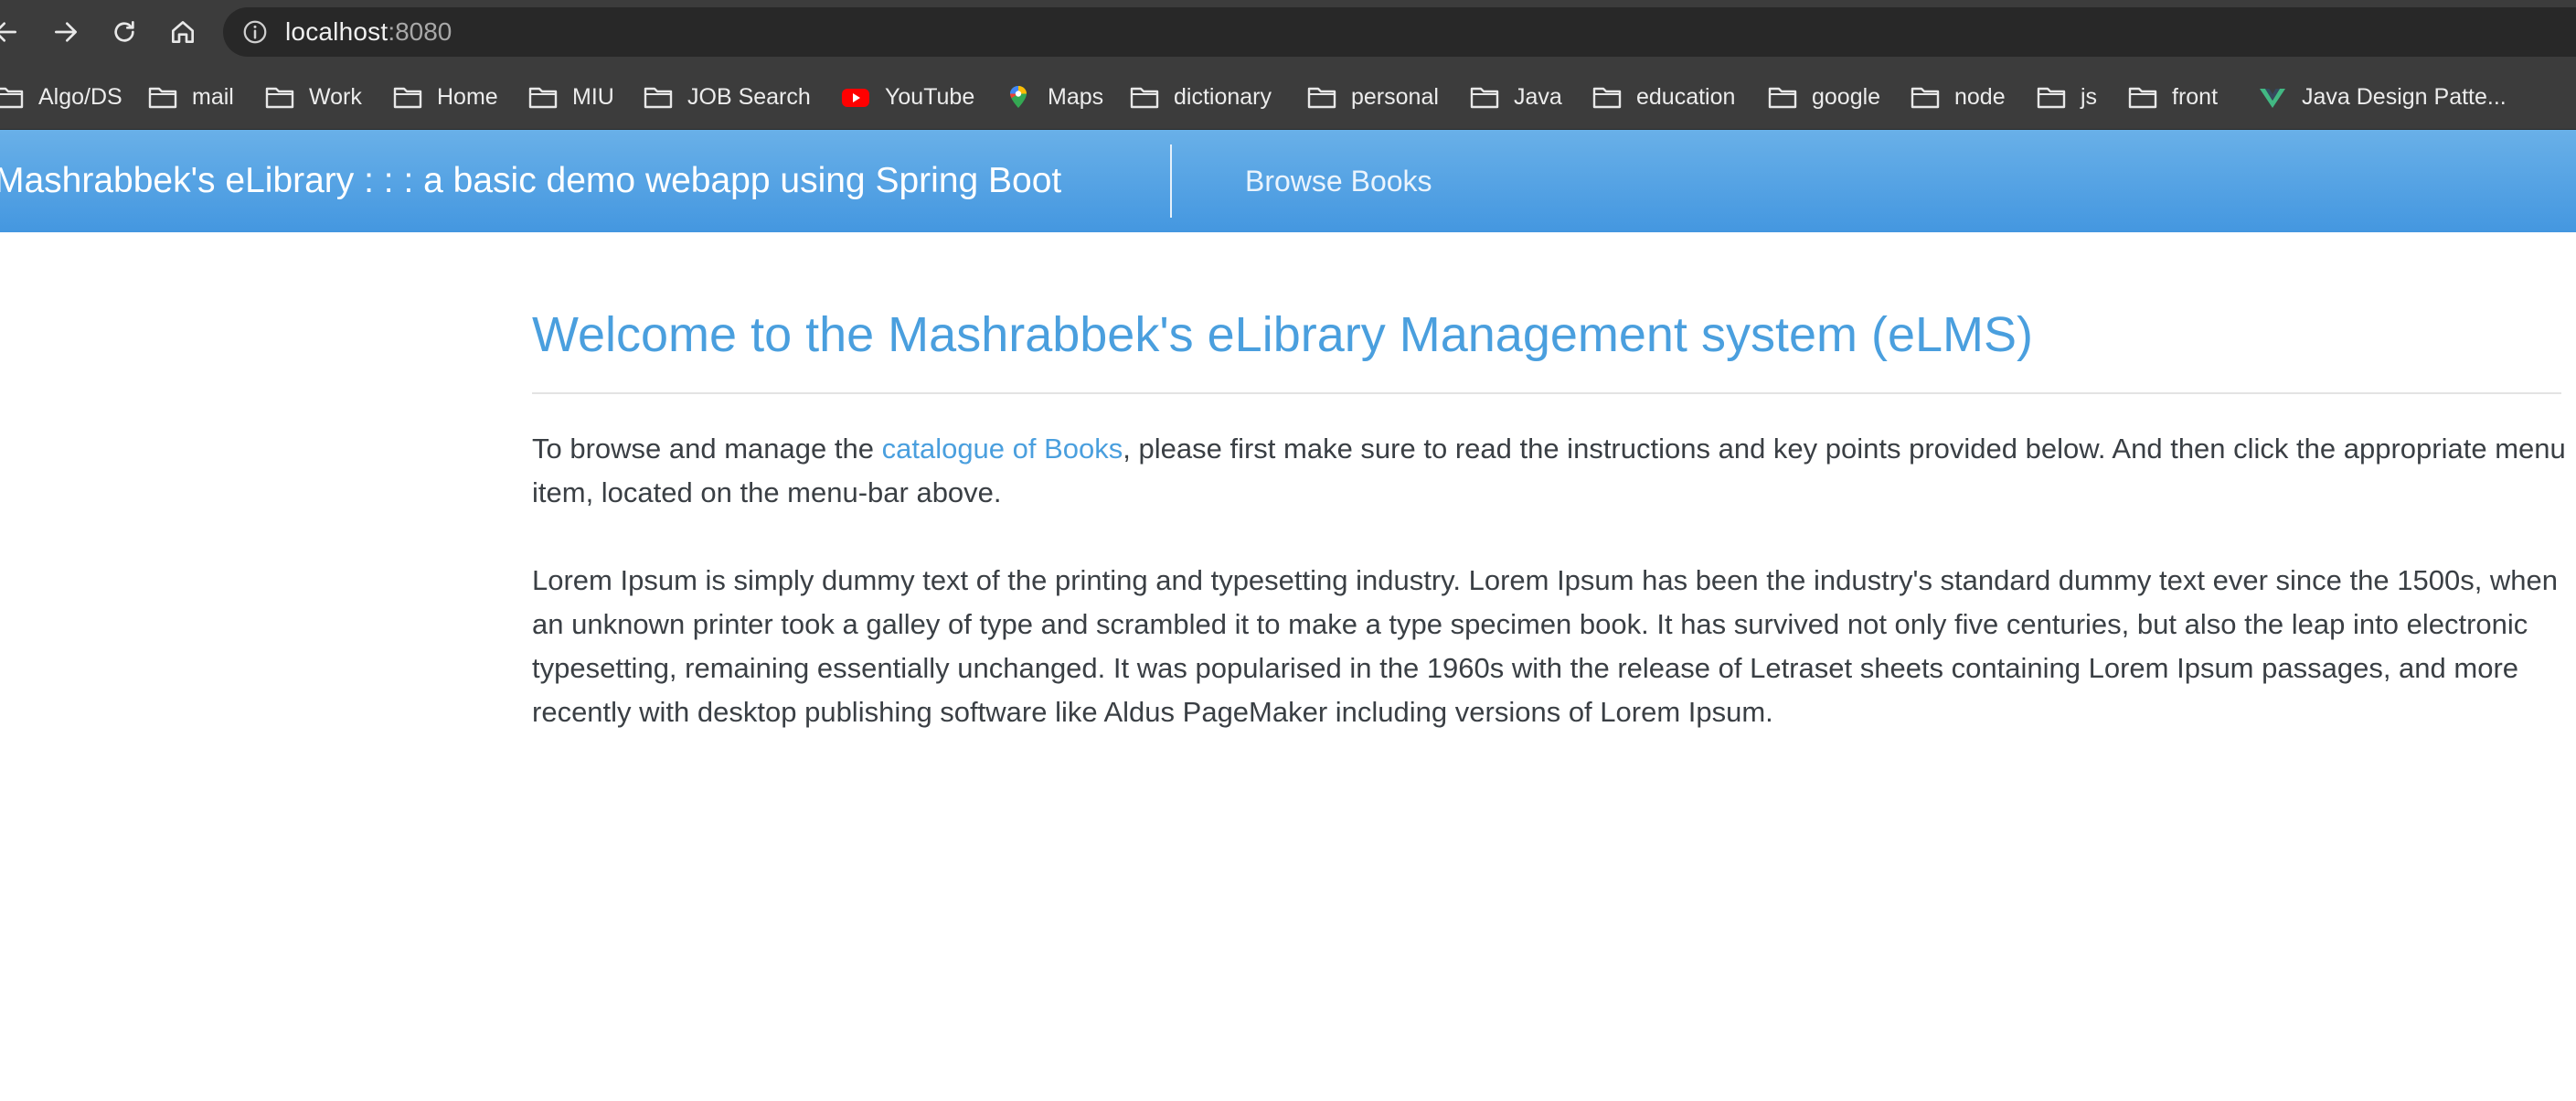 The height and width of the screenshot is (1101, 2576). I want to click on url-host: localhost, so click(337, 31).